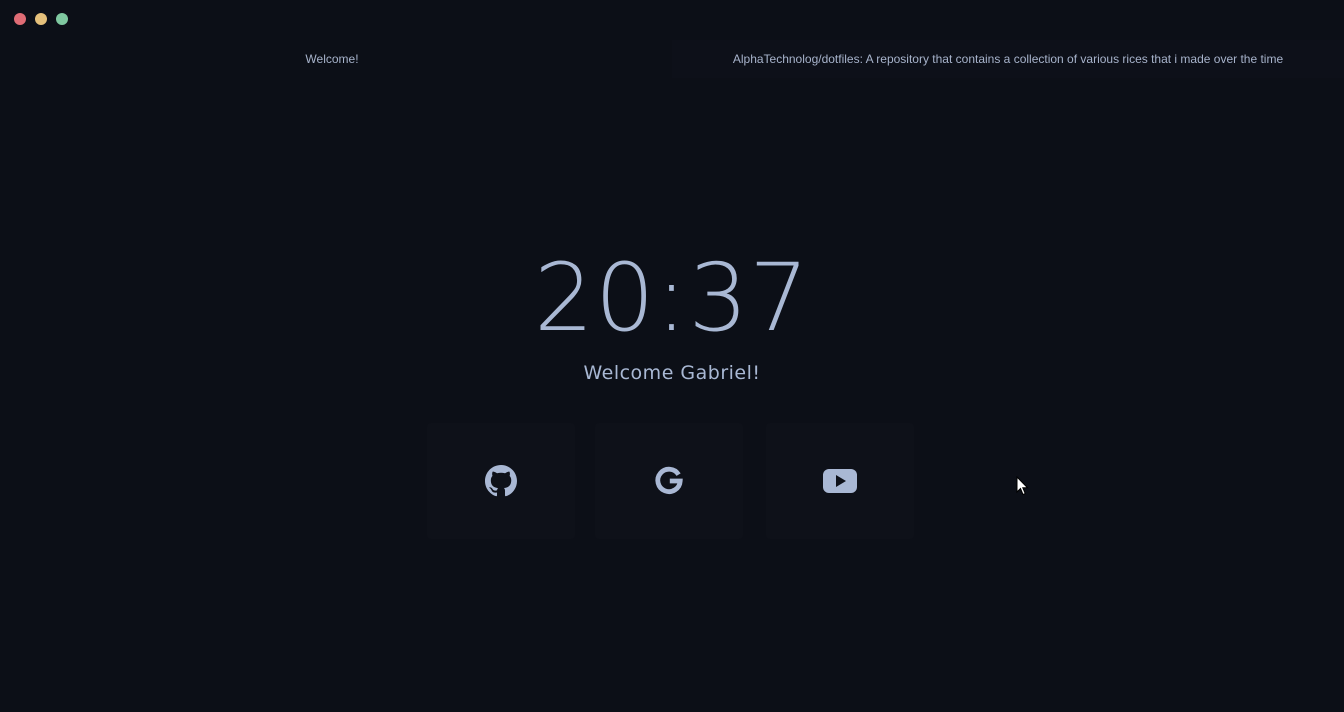 The height and width of the screenshot is (712, 1344). I want to click on tab-welcome-label: Welcome!, so click(332, 59).